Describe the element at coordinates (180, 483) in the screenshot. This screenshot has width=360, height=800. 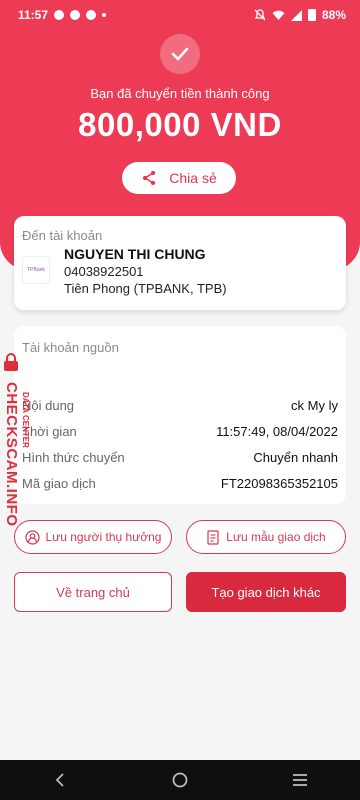
I see `detail-row-transaction-id: Mã giao dịch FT22098365352105` at that location.